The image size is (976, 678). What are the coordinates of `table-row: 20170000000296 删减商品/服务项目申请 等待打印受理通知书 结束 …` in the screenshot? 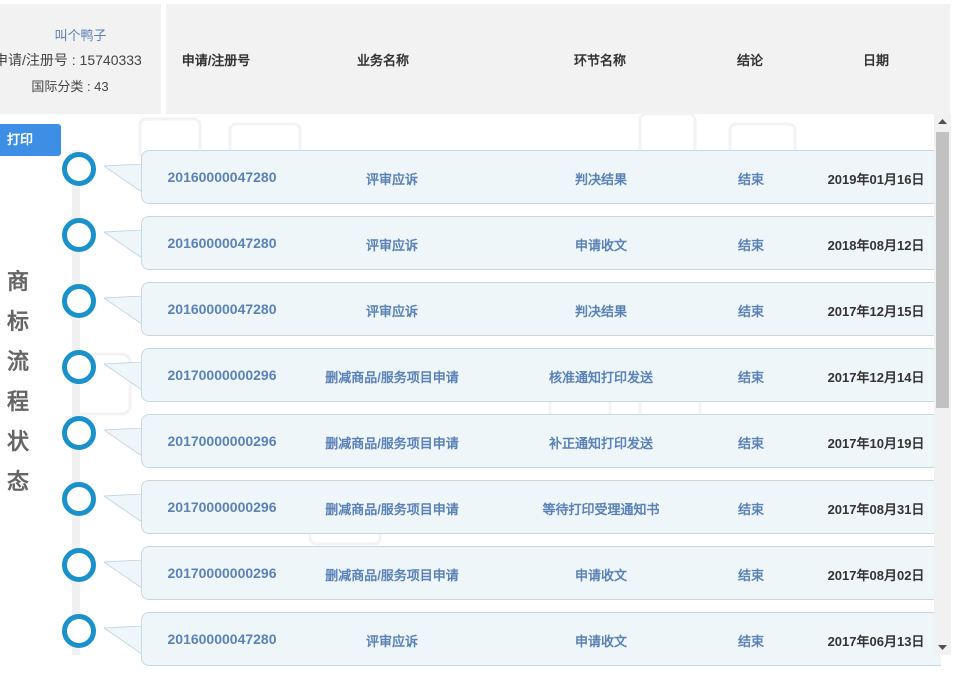 It's located at (488, 513).